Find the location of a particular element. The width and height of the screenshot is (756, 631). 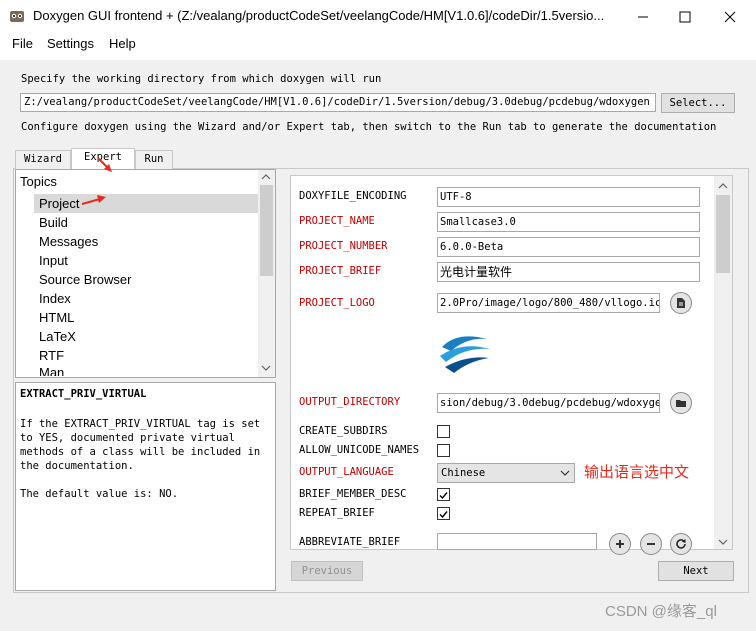

topic-item-rtf: RTF is located at coordinates (51, 355).